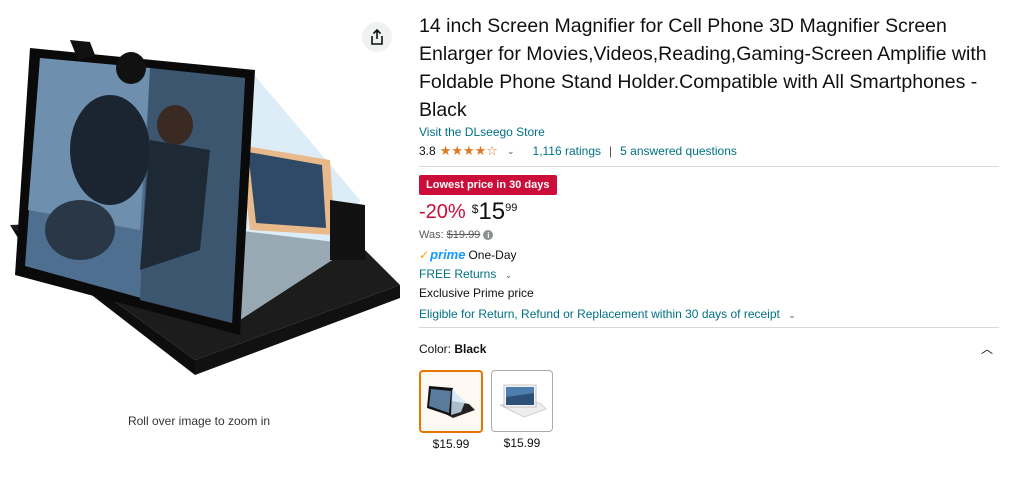 The image size is (1024, 481). Describe the element at coordinates (987, 348) in the screenshot. I see `chevron-up-icon: ︿` at that location.